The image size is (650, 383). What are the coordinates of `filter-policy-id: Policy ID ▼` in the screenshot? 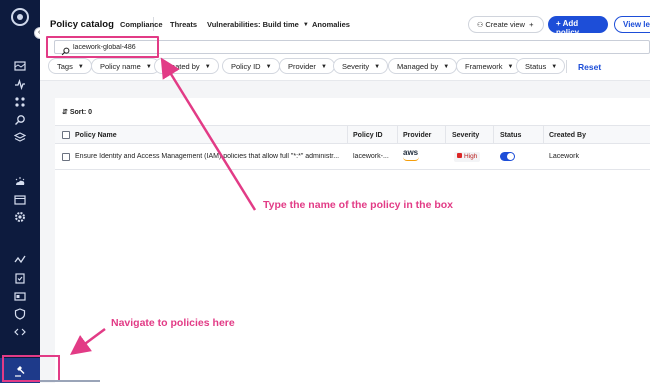 It's located at (251, 66).